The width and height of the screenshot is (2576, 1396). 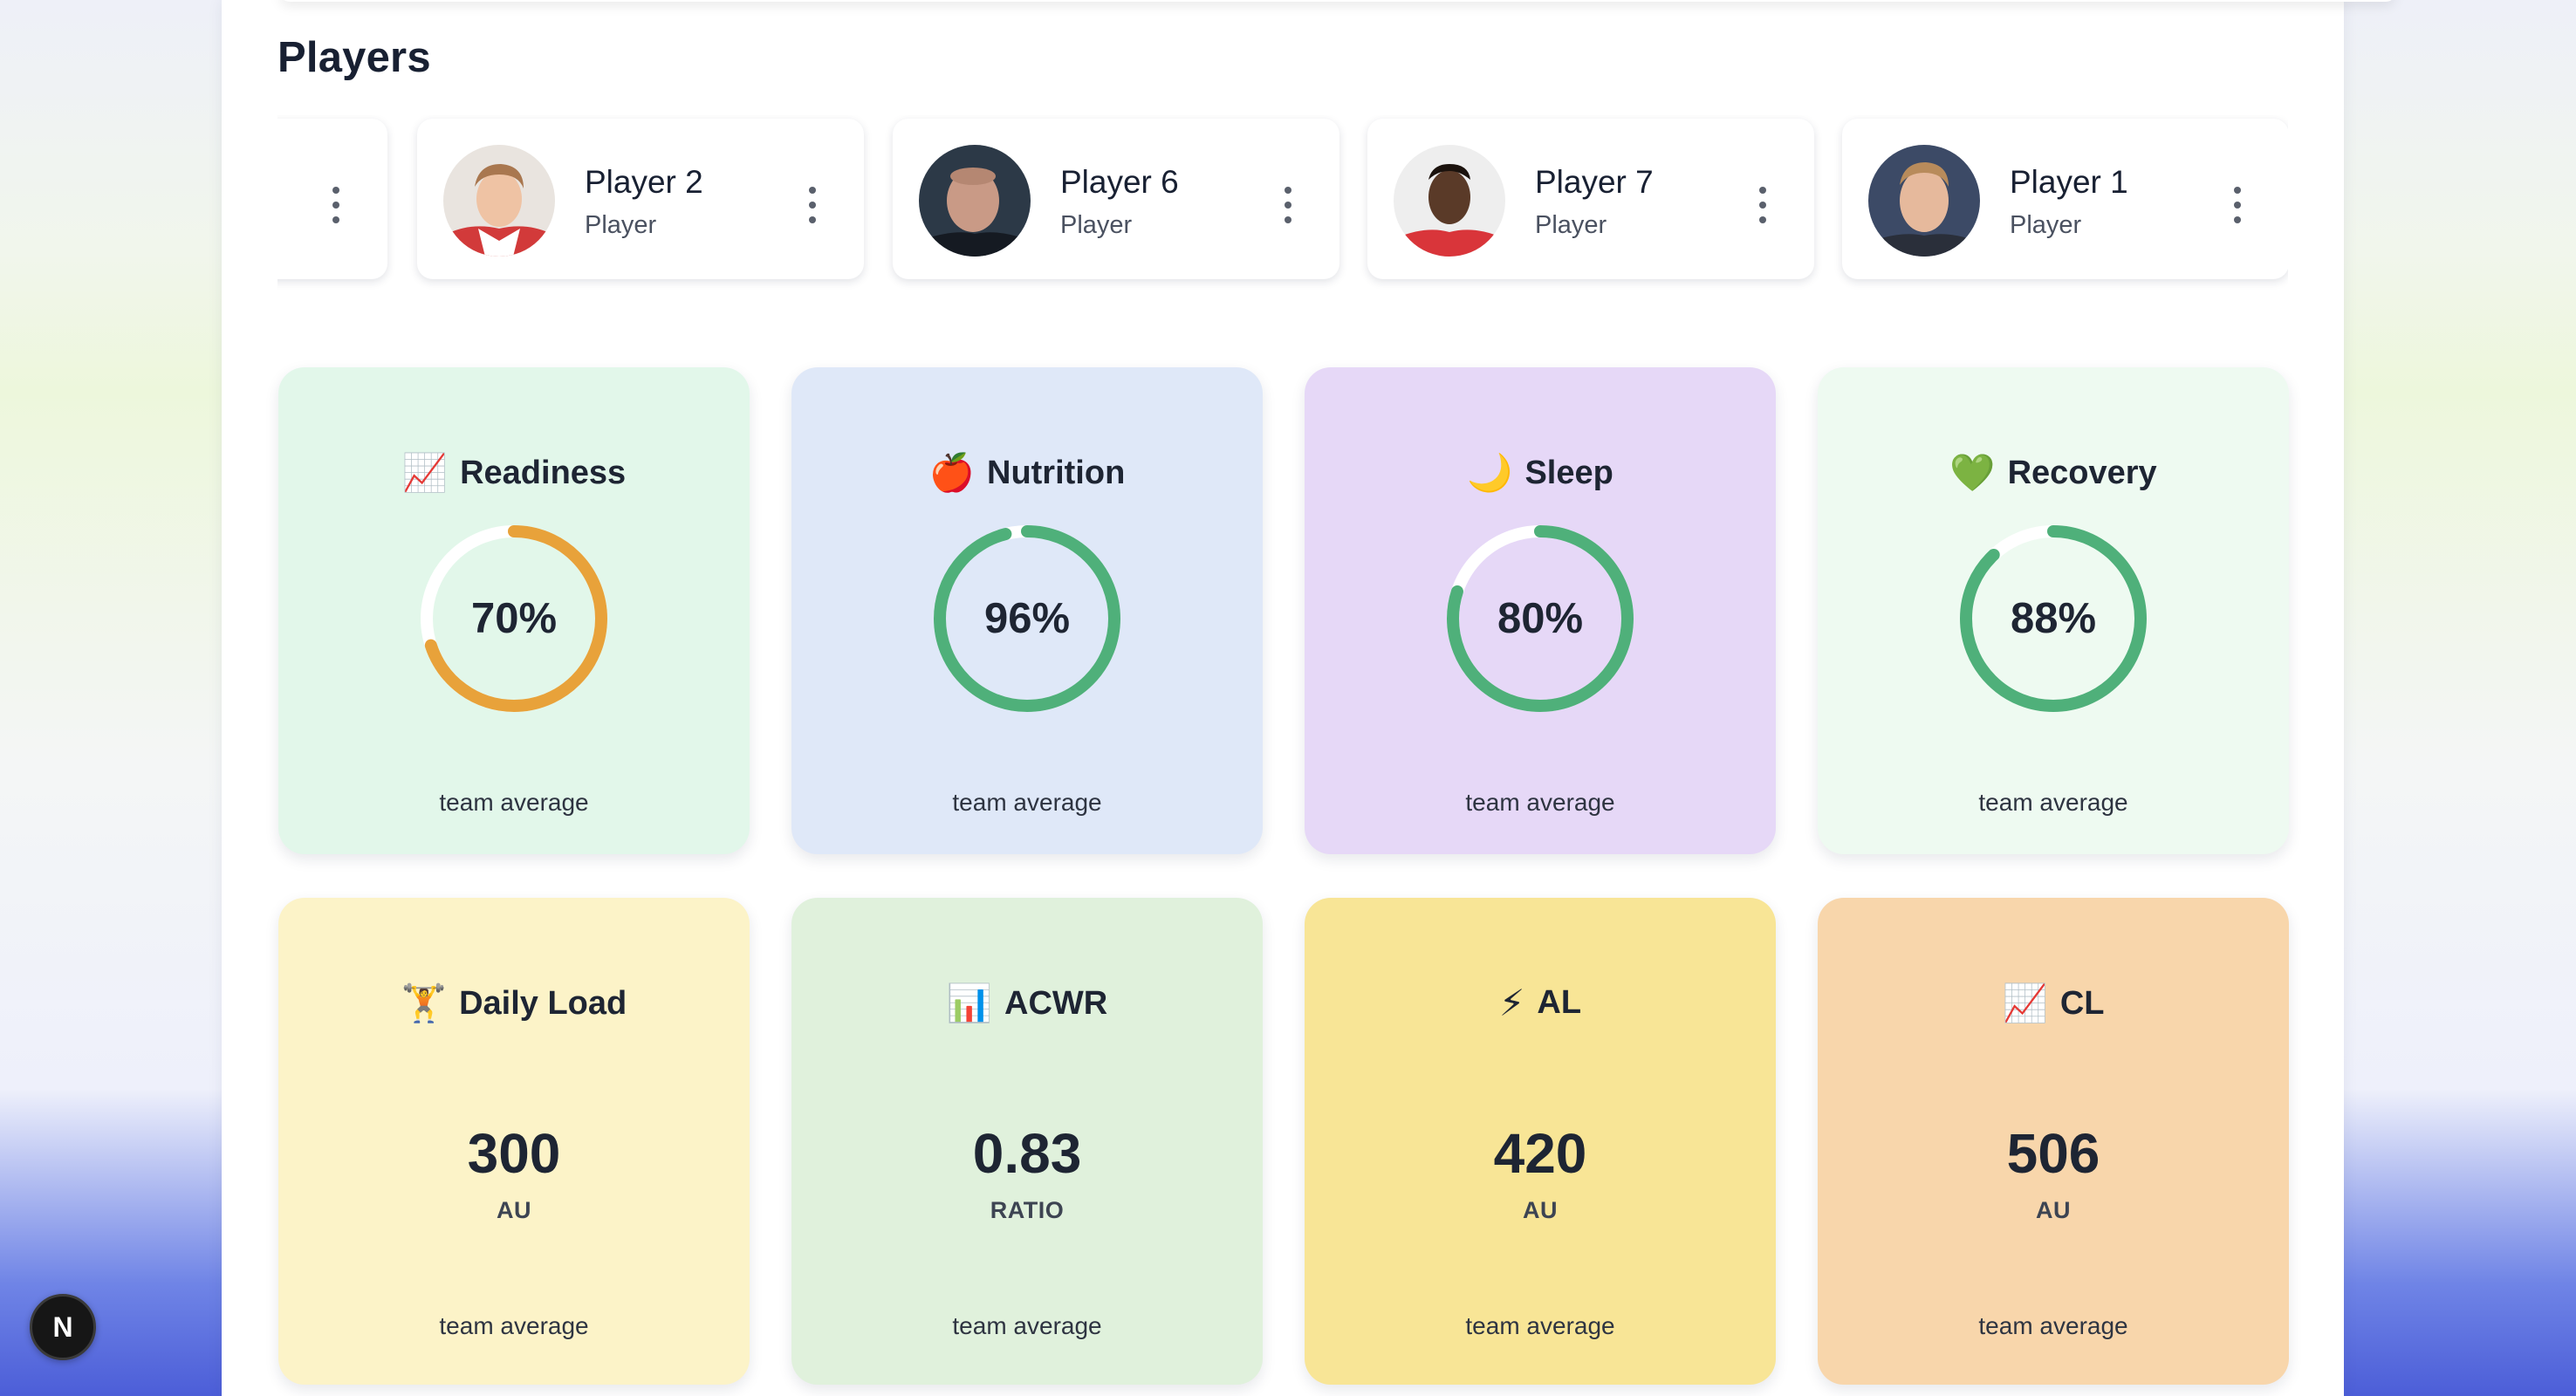 What do you see at coordinates (2053, 1153) in the screenshot?
I see `metric-value: 506` at bounding box center [2053, 1153].